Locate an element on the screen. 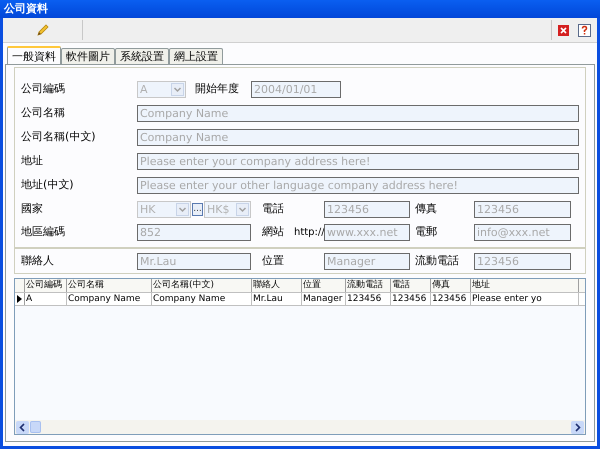  field-label: 公司編碼 is located at coordinates (43, 88).